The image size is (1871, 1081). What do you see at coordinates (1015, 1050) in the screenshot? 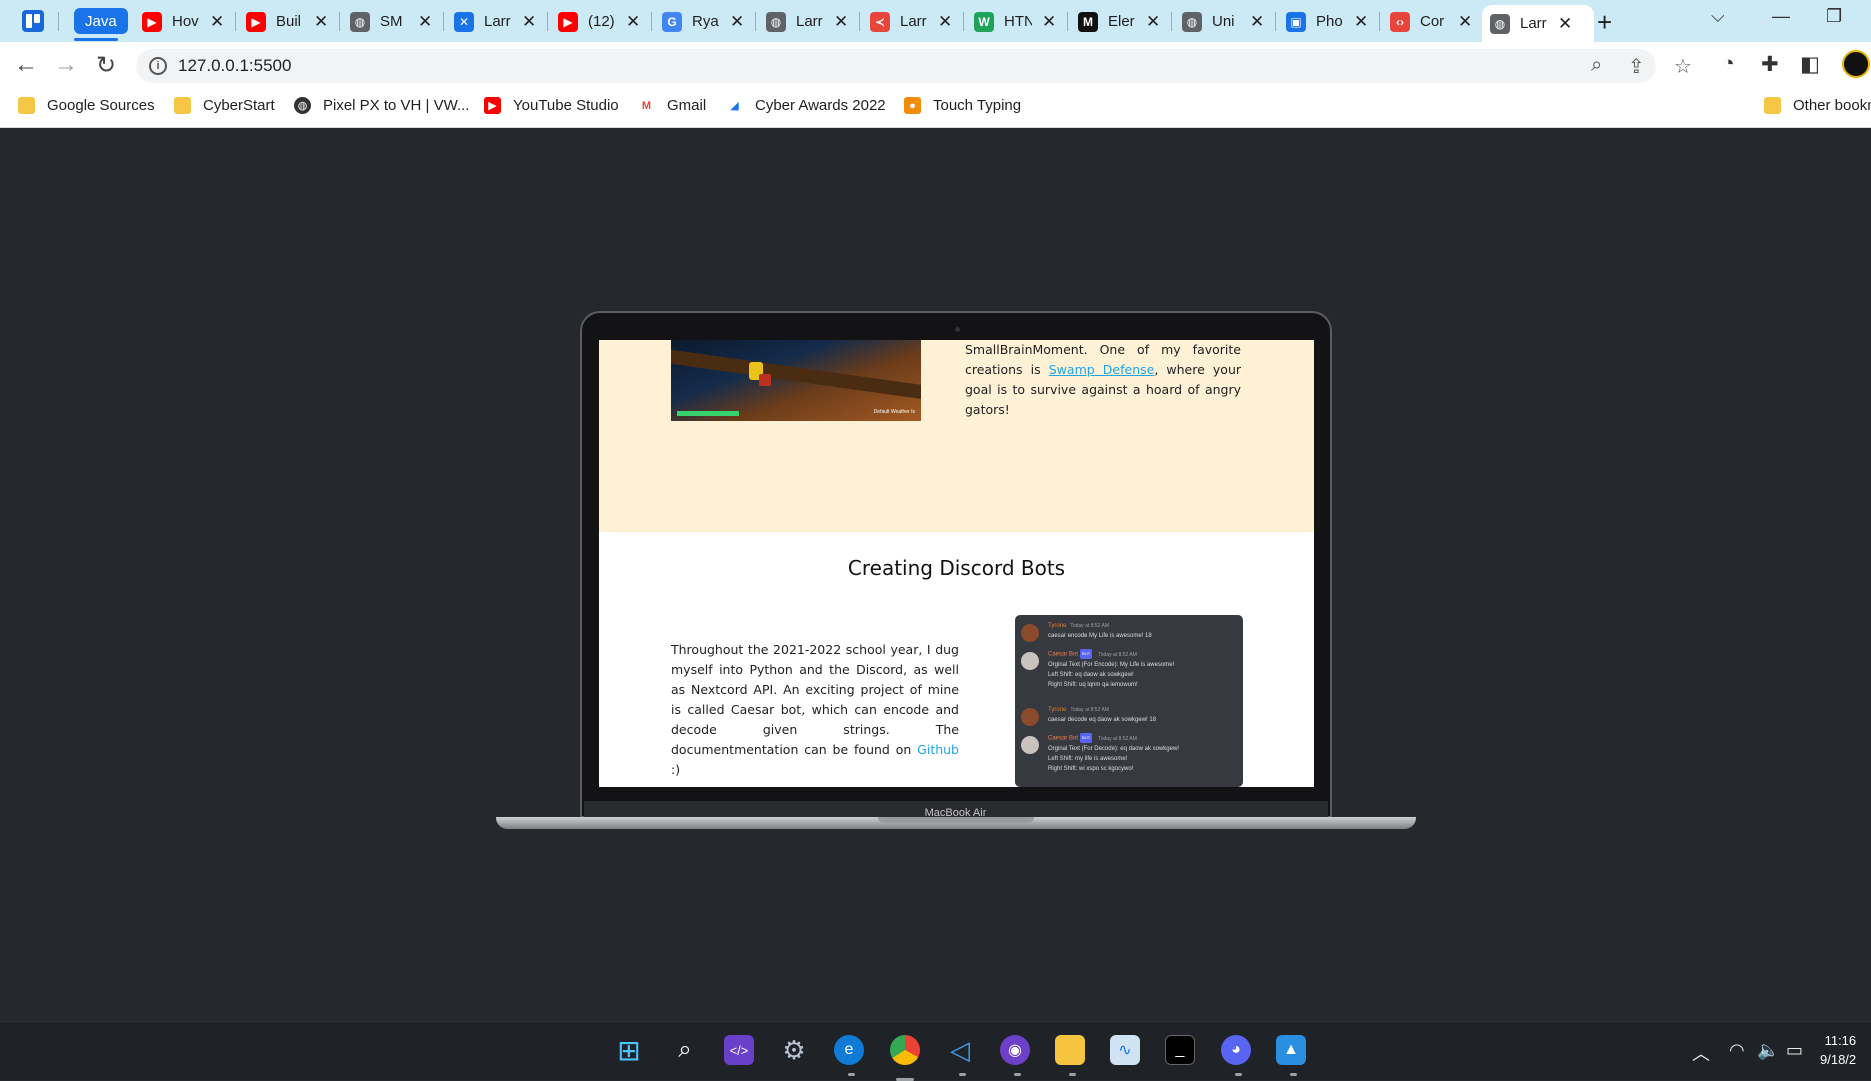
I see `github-desktop-icon: ◉` at bounding box center [1015, 1050].